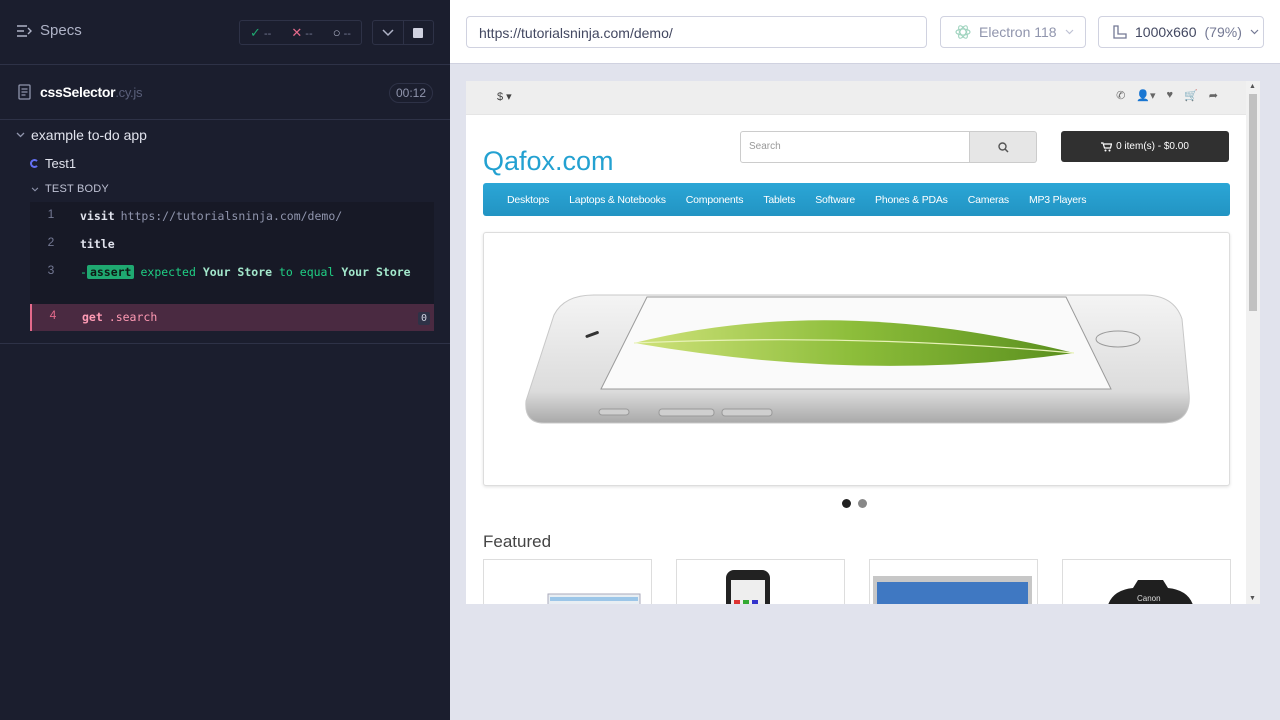 The height and width of the screenshot is (720, 1280). What do you see at coordinates (952, 590) in the screenshot?
I see `monitor-image` at bounding box center [952, 590].